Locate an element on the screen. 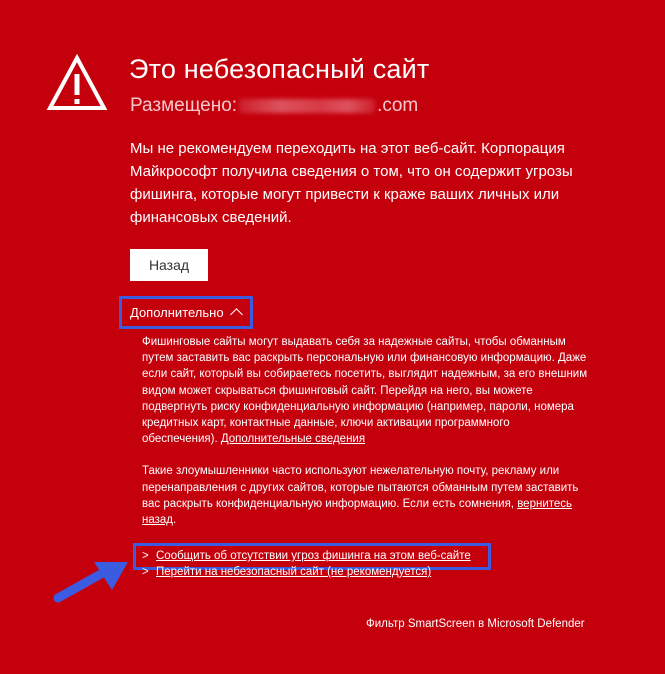  back-button: Назад is located at coordinates (169, 265).